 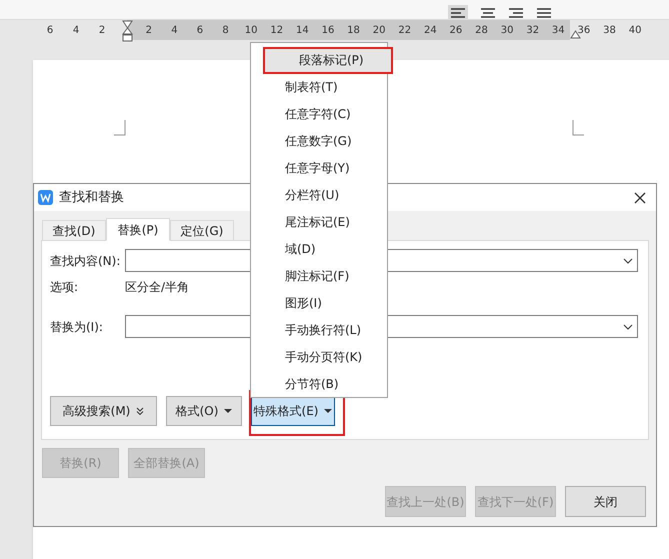 What do you see at coordinates (319, 141) in the screenshot?
I see `menu-item: 任意数字(G)` at bounding box center [319, 141].